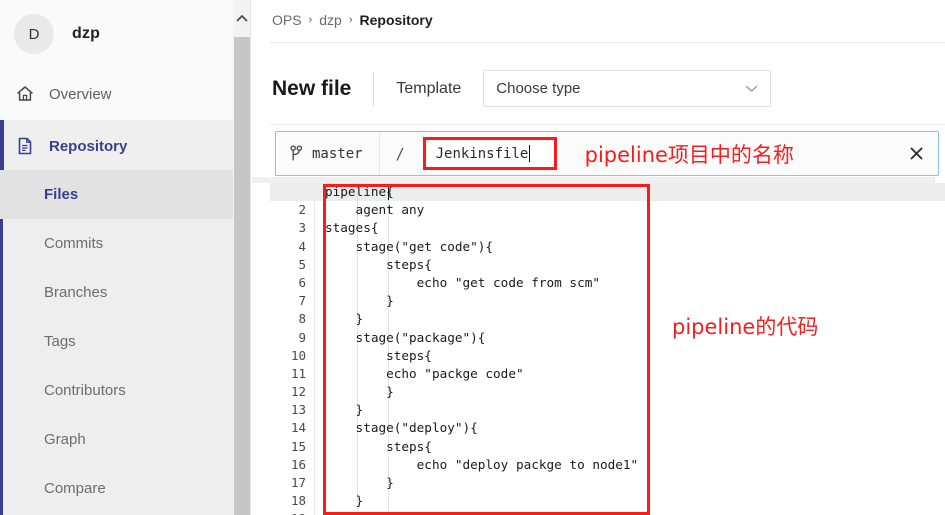 The height and width of the screenshot is (515, 945). Describe the element at coordinates (302, 282) in the screenshot. I see `line-number: 6` at that location.